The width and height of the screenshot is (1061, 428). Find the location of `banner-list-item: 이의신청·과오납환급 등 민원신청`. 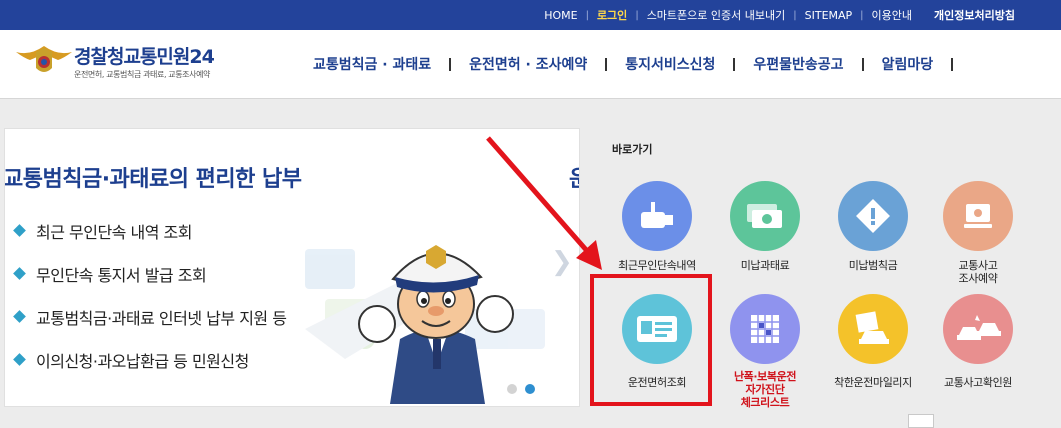

banner-list-item: 이의신청·과오납환급 등 민원신청 is located at coordinates (148, 359).